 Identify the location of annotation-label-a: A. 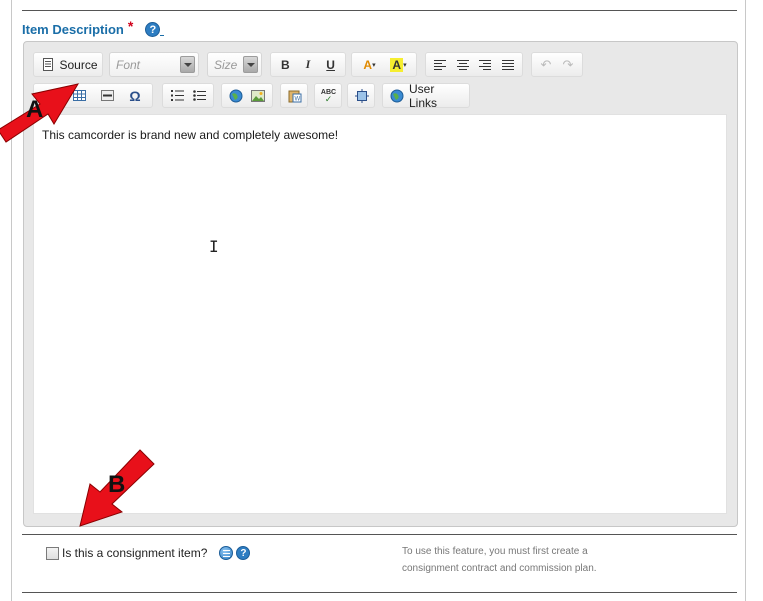
(35, 109).